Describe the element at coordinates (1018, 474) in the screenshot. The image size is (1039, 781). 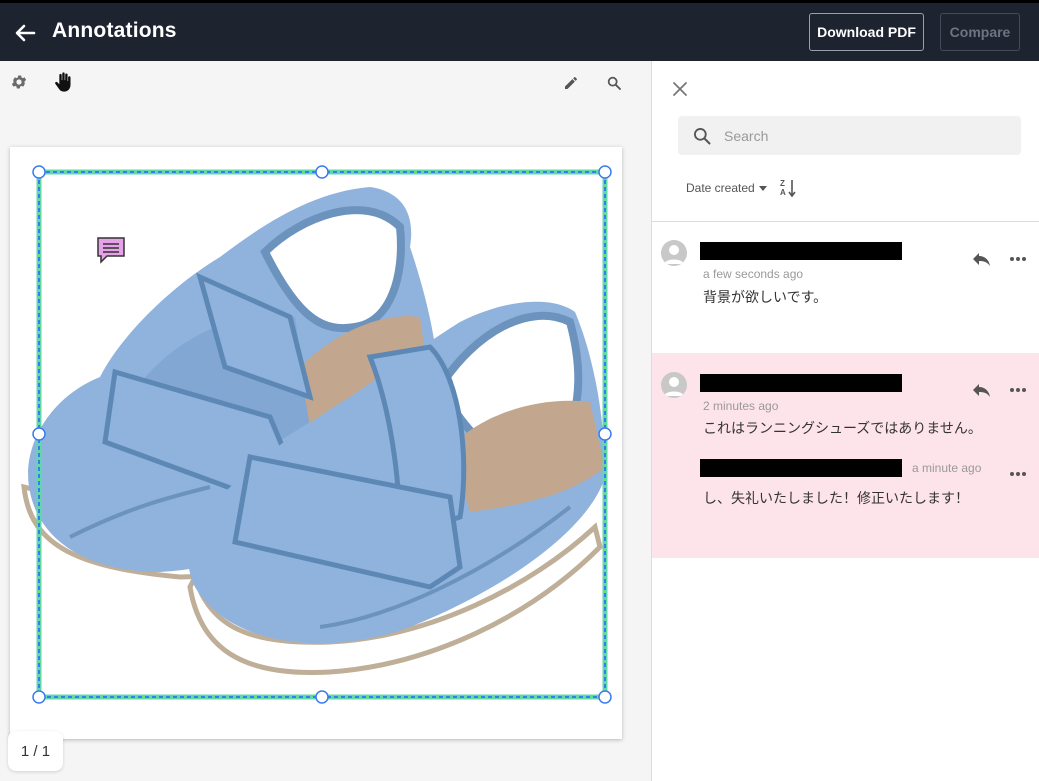
I see `reply-more-options-icon` at that location.